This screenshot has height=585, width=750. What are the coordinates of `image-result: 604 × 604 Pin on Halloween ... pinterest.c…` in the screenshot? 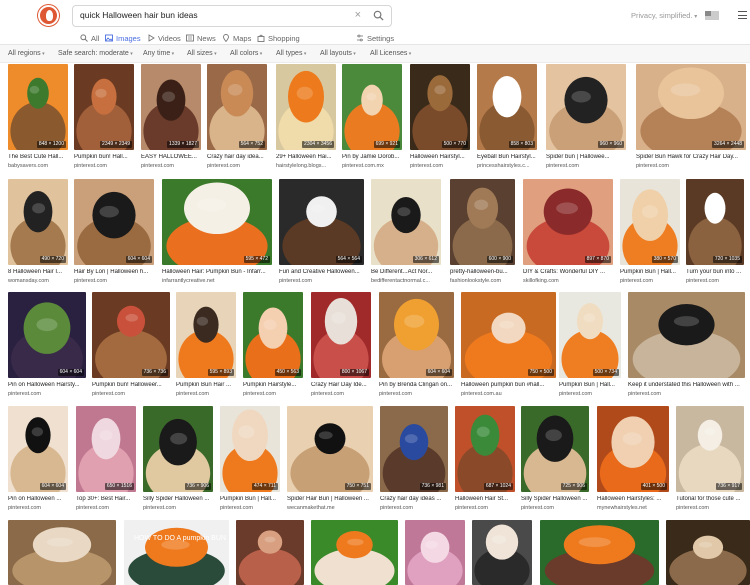 It's located at (38, 460).